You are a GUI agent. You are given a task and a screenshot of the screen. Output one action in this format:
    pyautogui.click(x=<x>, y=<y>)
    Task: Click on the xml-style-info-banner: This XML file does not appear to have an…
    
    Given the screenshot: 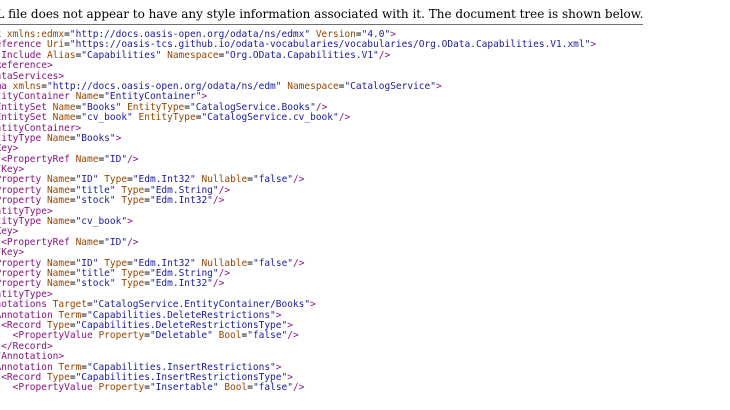 What is the action you would take?
    pyautogui.click(x=322, y=12)
    